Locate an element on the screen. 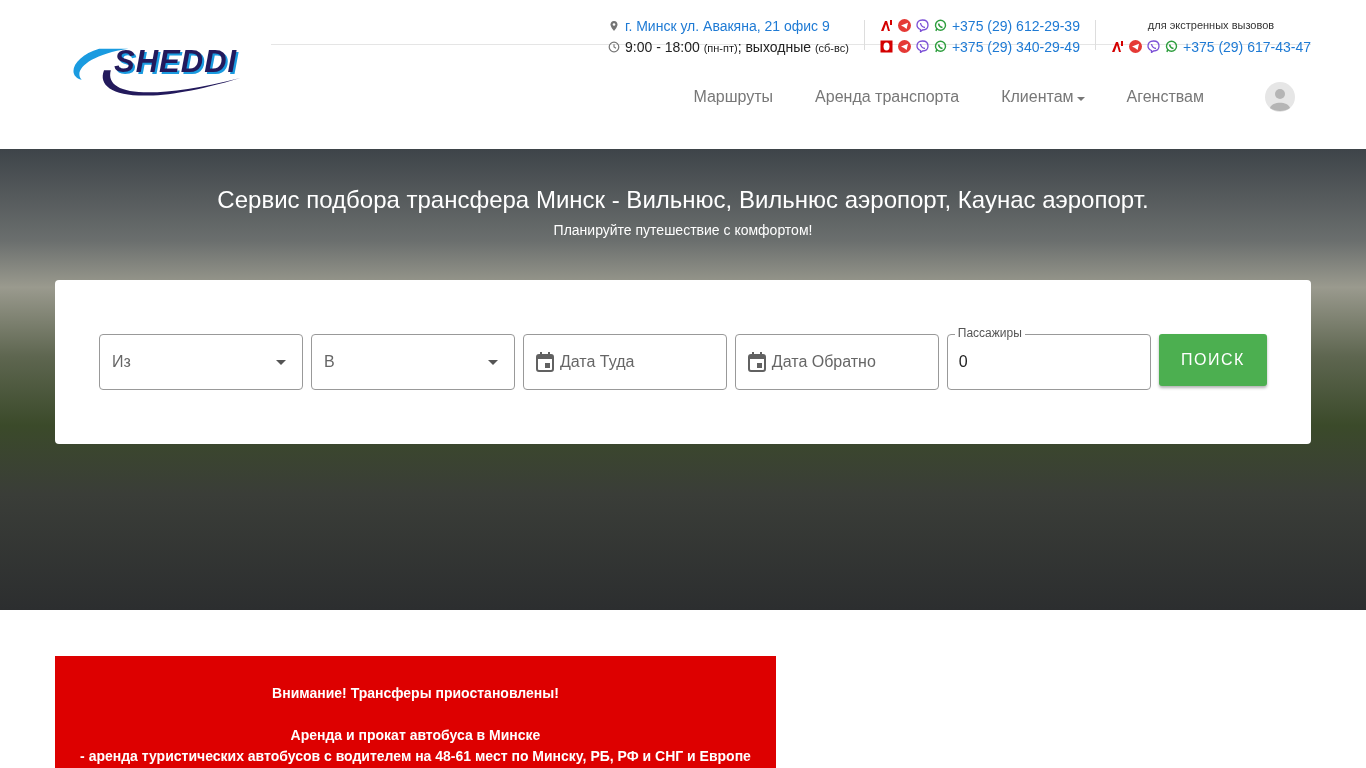 This screenshot has width=1366, height=768. date-field: Дата Туда is located at coordinates (624, 362).